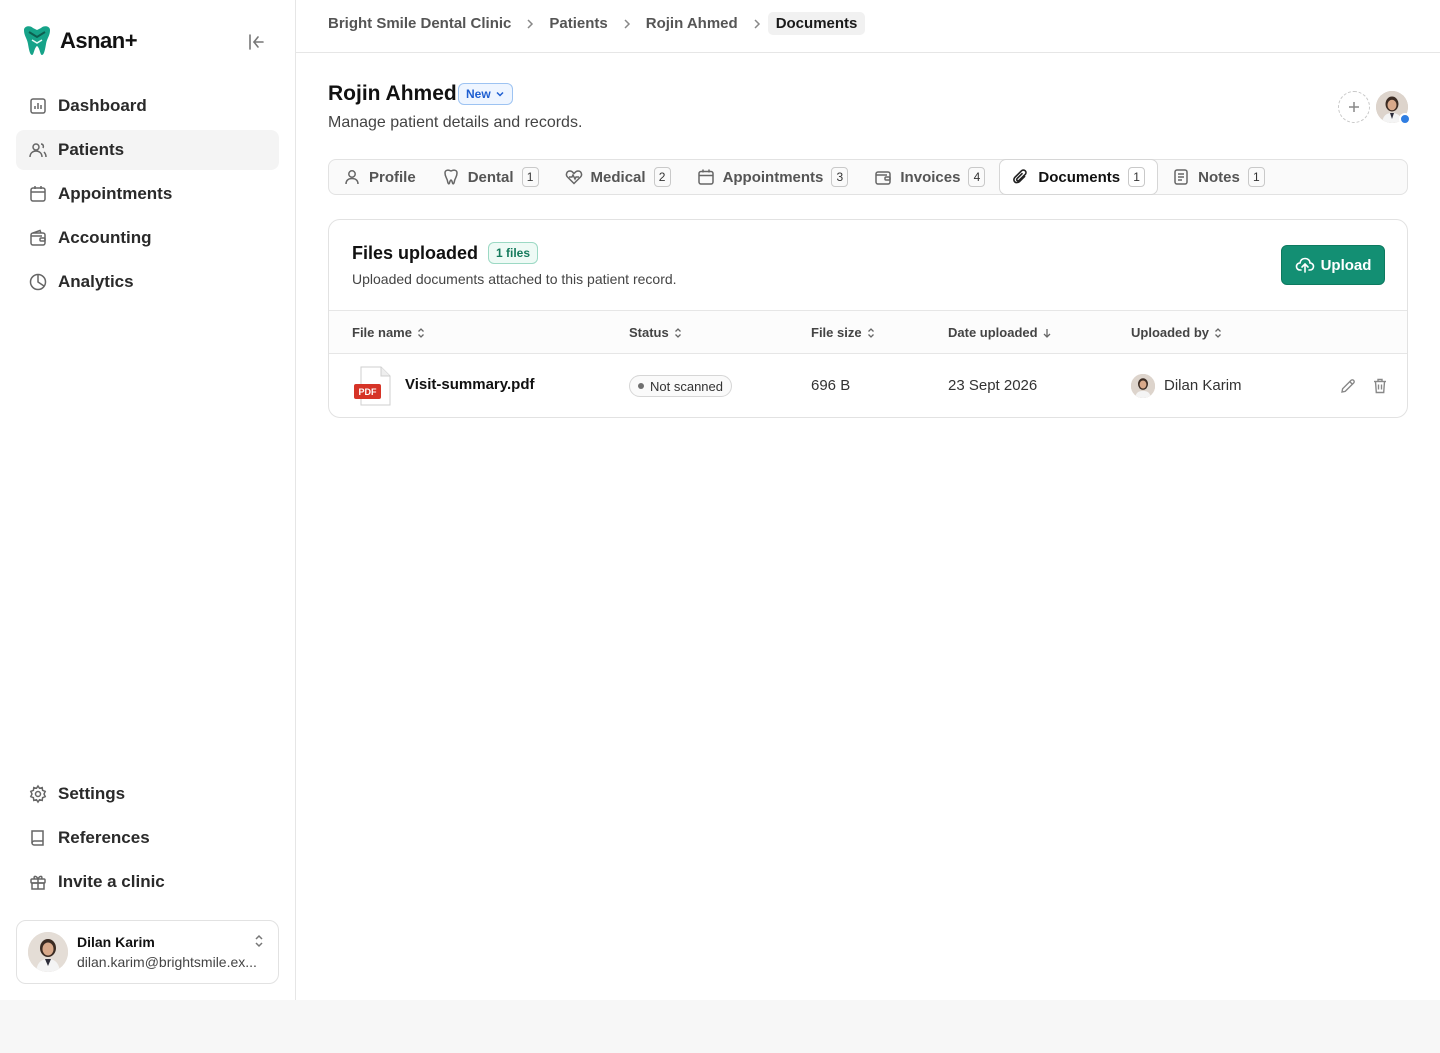 This screenshot has width=1440, height=1053. What do you see at coordinates (993, 332) in the screenshot?
I see `column-label: Date uploaded` at bounding box center [993, 332].